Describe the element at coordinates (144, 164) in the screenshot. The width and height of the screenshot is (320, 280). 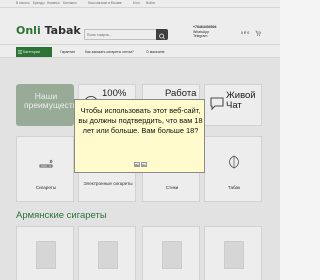
I see `confirm-age-no-button: Нет` at that location.